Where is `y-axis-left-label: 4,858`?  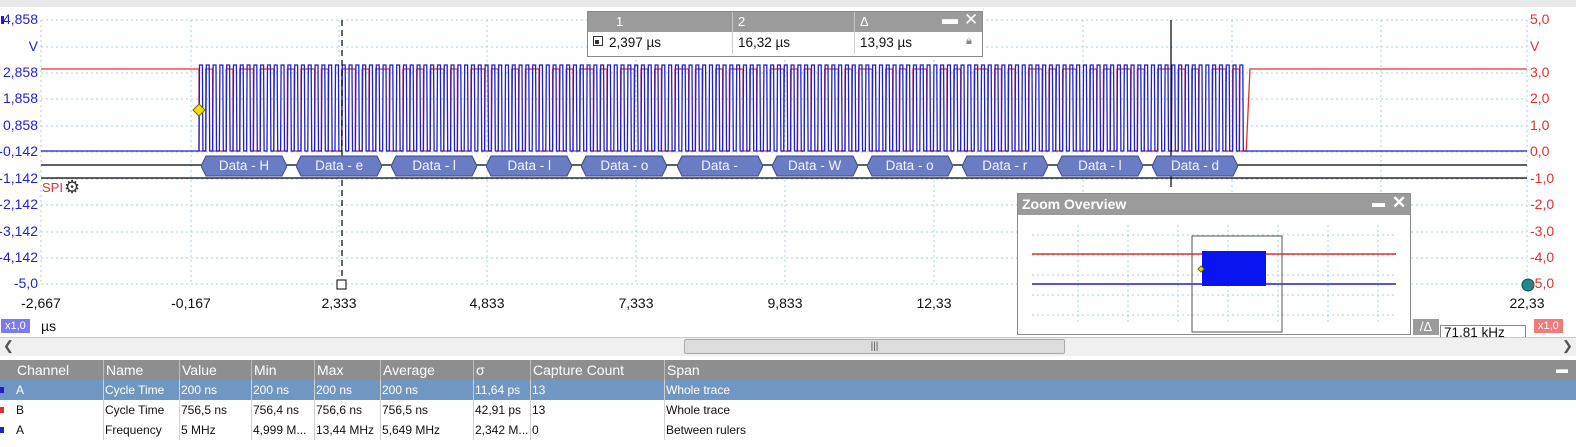
y-axis-left-label: 4,858 is located at coordinates (20, 19).